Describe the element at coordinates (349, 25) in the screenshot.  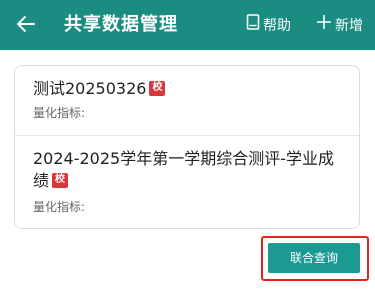
I see `add-label: 新增` at that location.